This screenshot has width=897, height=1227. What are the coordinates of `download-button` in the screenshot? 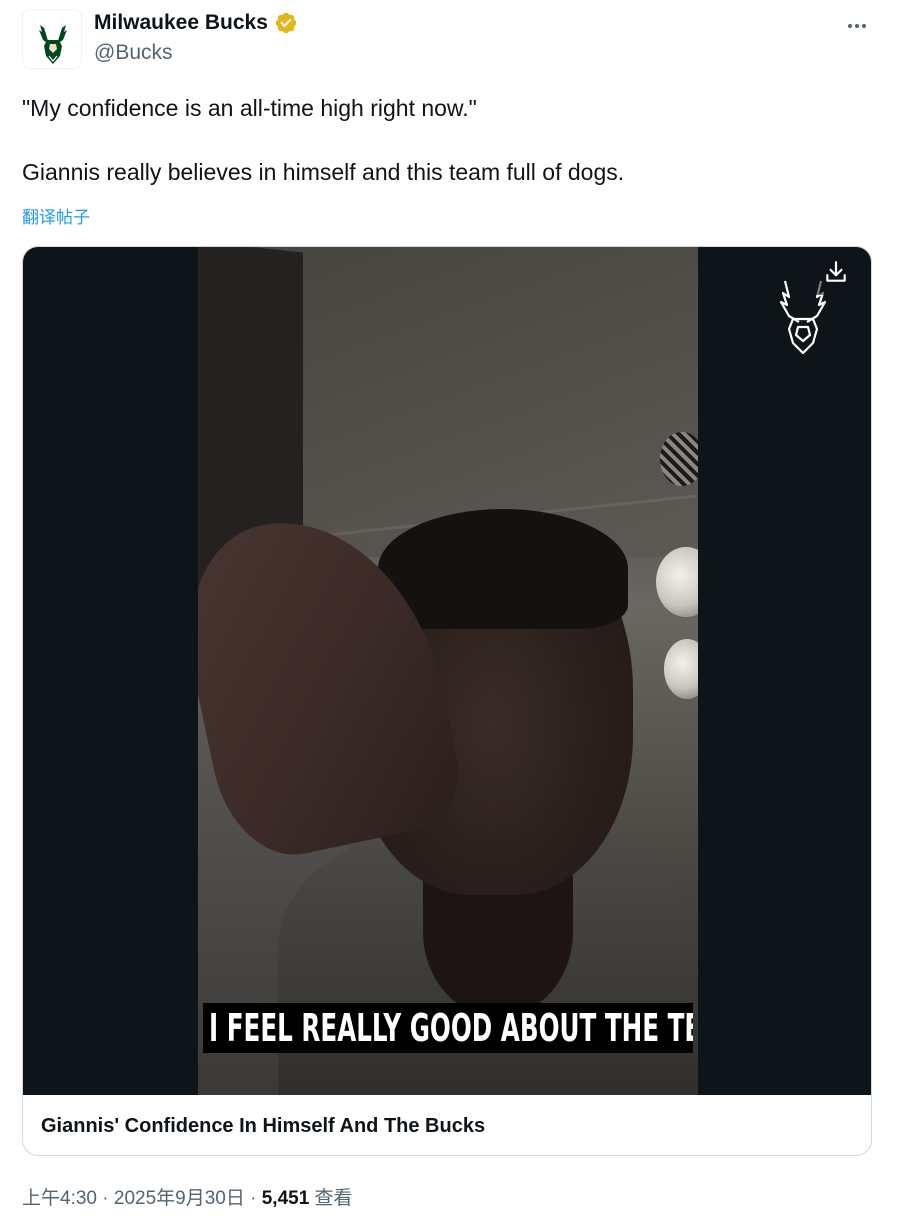 It's located at (836, 272).